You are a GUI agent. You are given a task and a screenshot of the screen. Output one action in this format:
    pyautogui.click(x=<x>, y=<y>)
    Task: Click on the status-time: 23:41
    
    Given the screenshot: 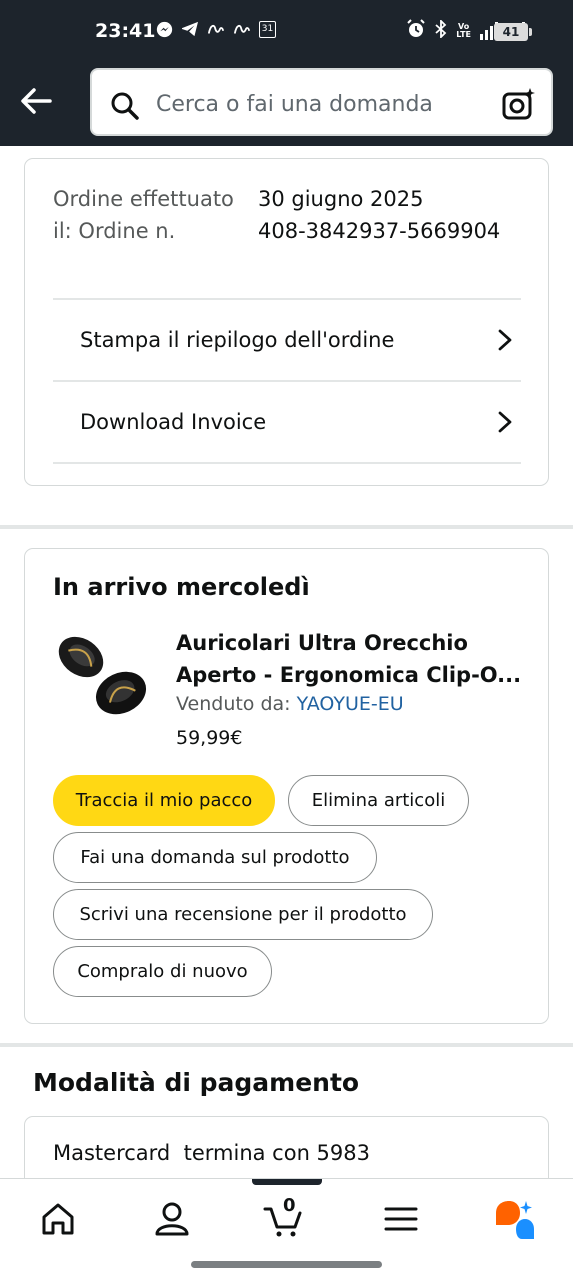 What is the action you would take?
    pyautogui.click(x=125, y=31)
    